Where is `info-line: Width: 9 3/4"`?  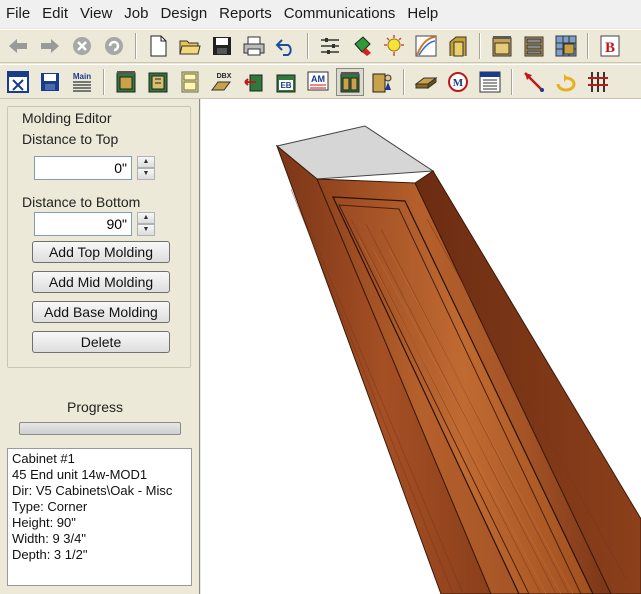
info-line: Width: 9 3/4" is located at coordinates (49, 538).